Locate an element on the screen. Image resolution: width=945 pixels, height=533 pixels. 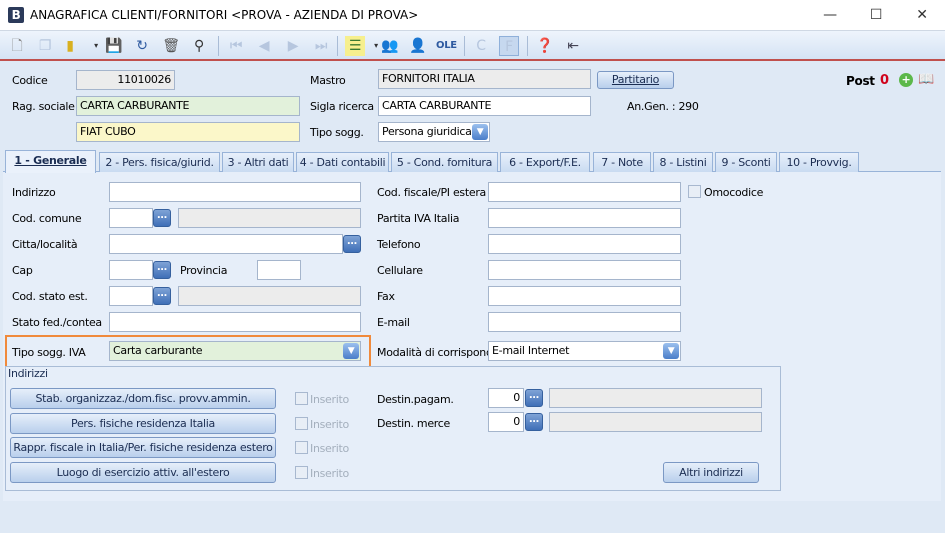
add-post-icon: + is located at coordinates (906, 80).